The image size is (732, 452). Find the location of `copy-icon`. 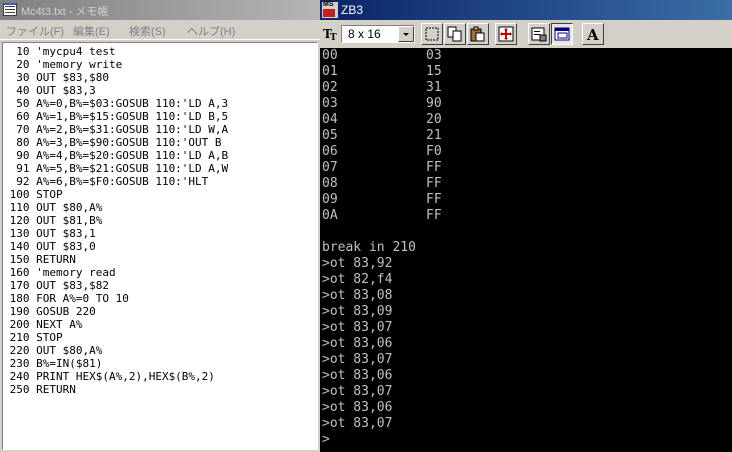

copy-icon is located at coordinates (454, 34).